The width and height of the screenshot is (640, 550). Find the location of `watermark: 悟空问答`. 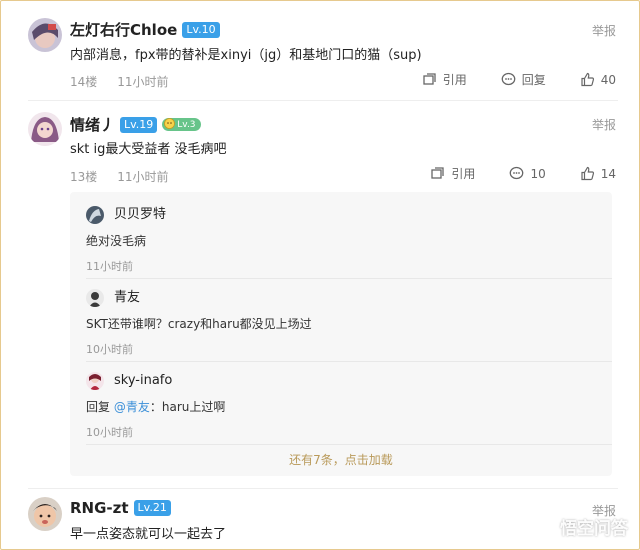

watermark: 悟空问答 is located at coordinates (580, 526).